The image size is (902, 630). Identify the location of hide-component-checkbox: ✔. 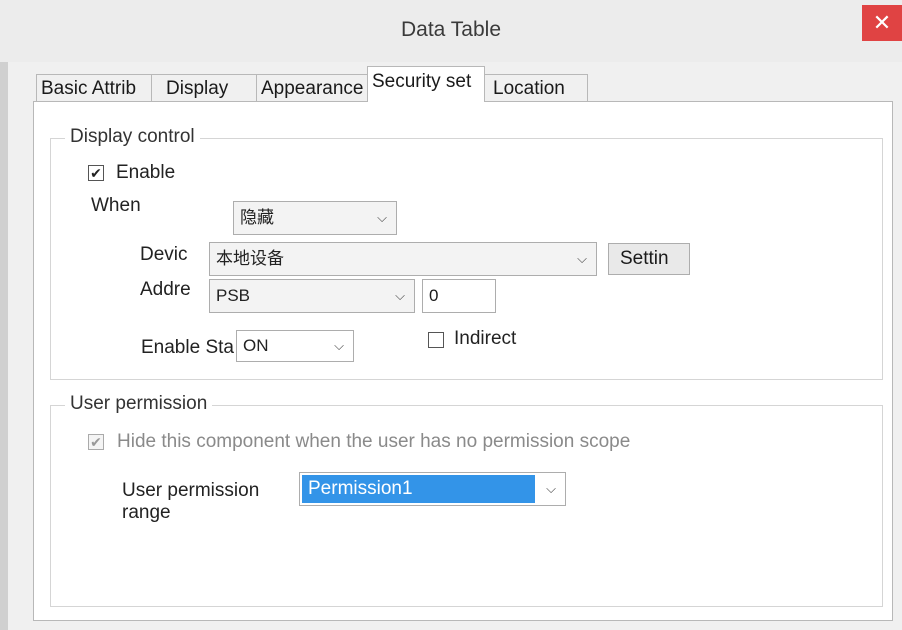
(96, 442).